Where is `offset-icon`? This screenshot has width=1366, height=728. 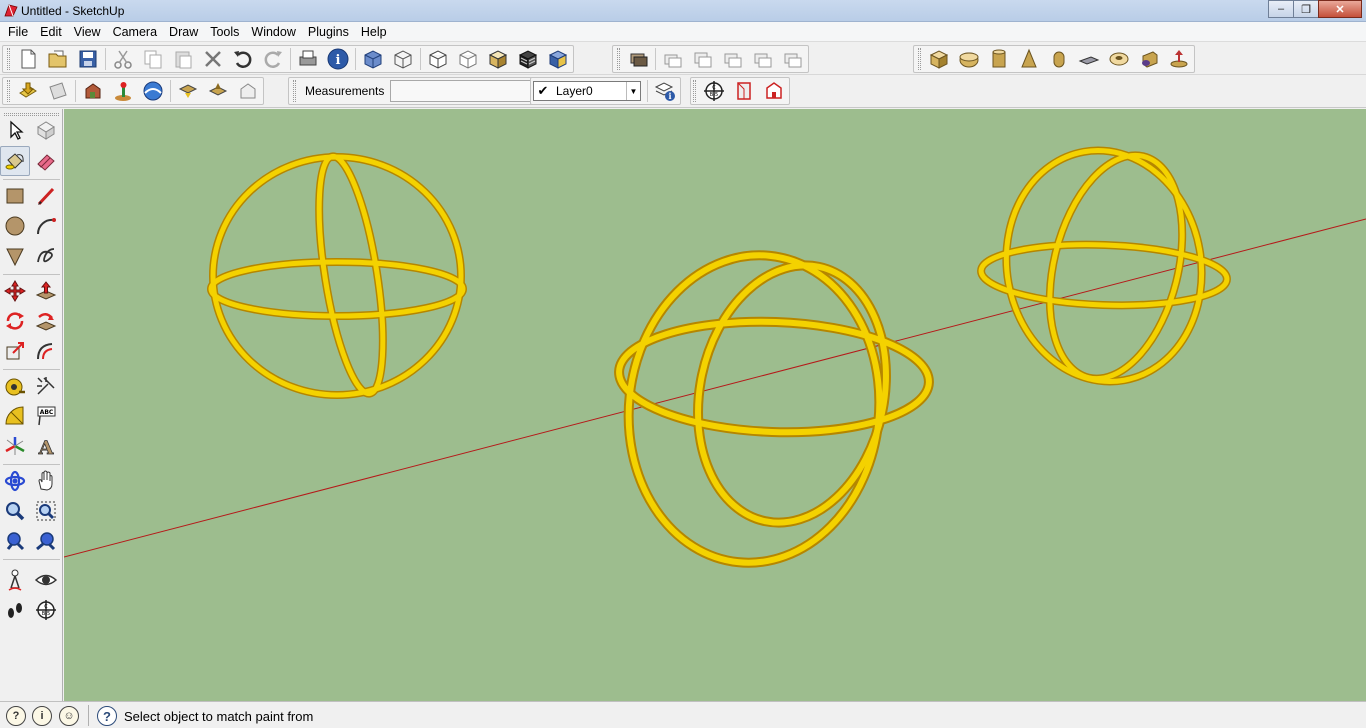
offset-icon is located at coordinates (46, 351).